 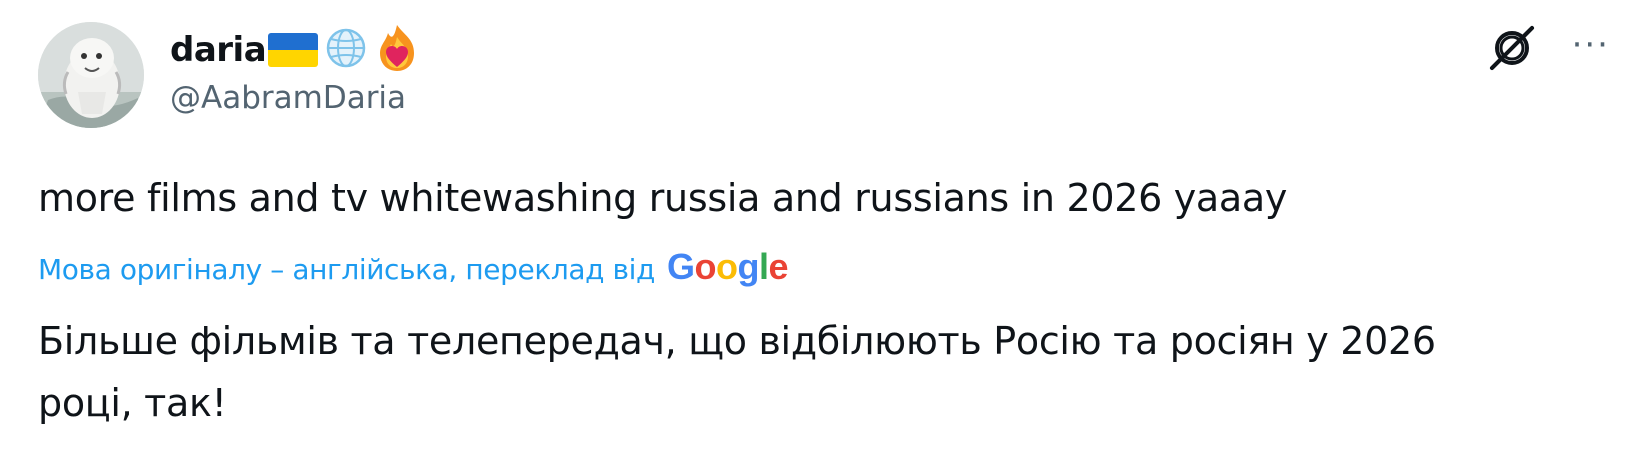 I want to click on google-logo-letter: G, so click(x=681, y=266).